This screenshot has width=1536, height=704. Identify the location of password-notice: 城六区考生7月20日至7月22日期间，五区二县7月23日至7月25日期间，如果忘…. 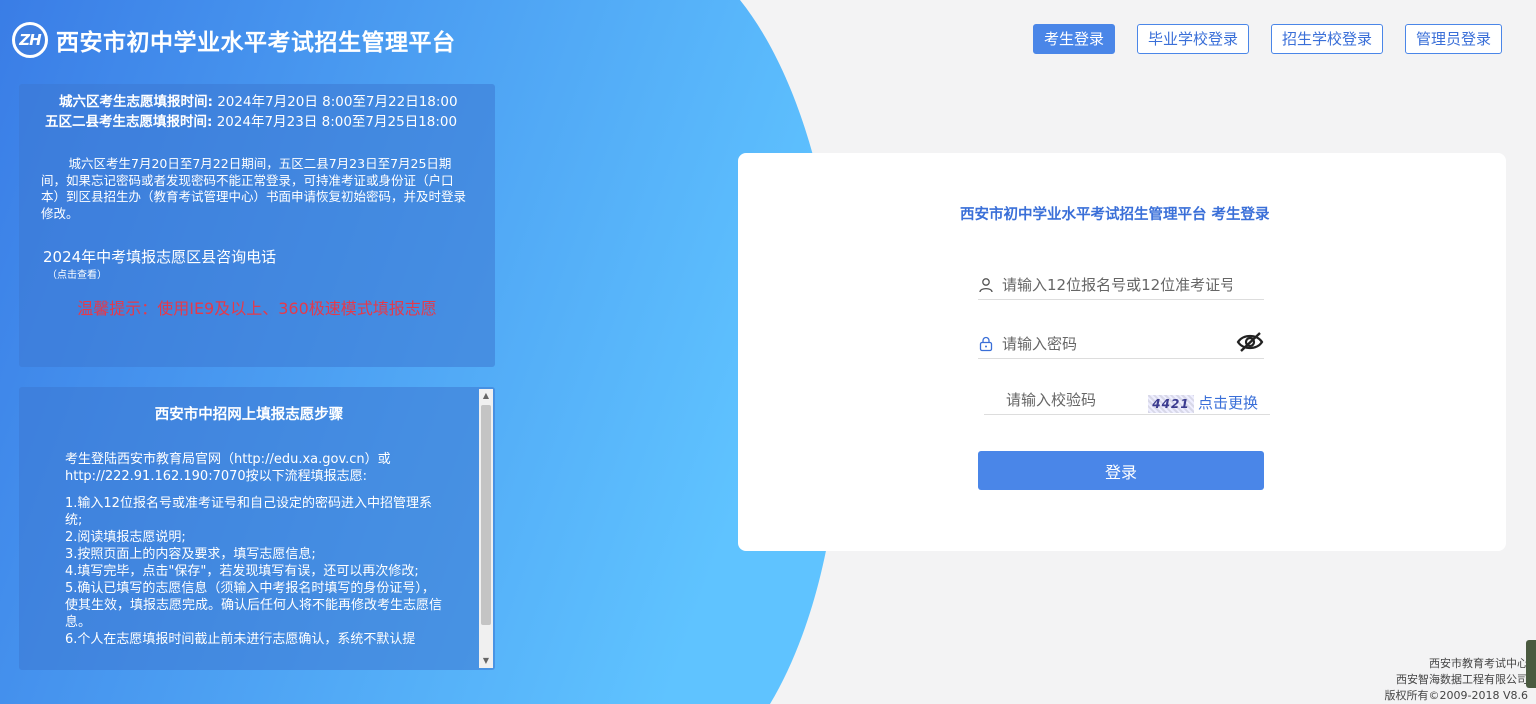
(254, 188).